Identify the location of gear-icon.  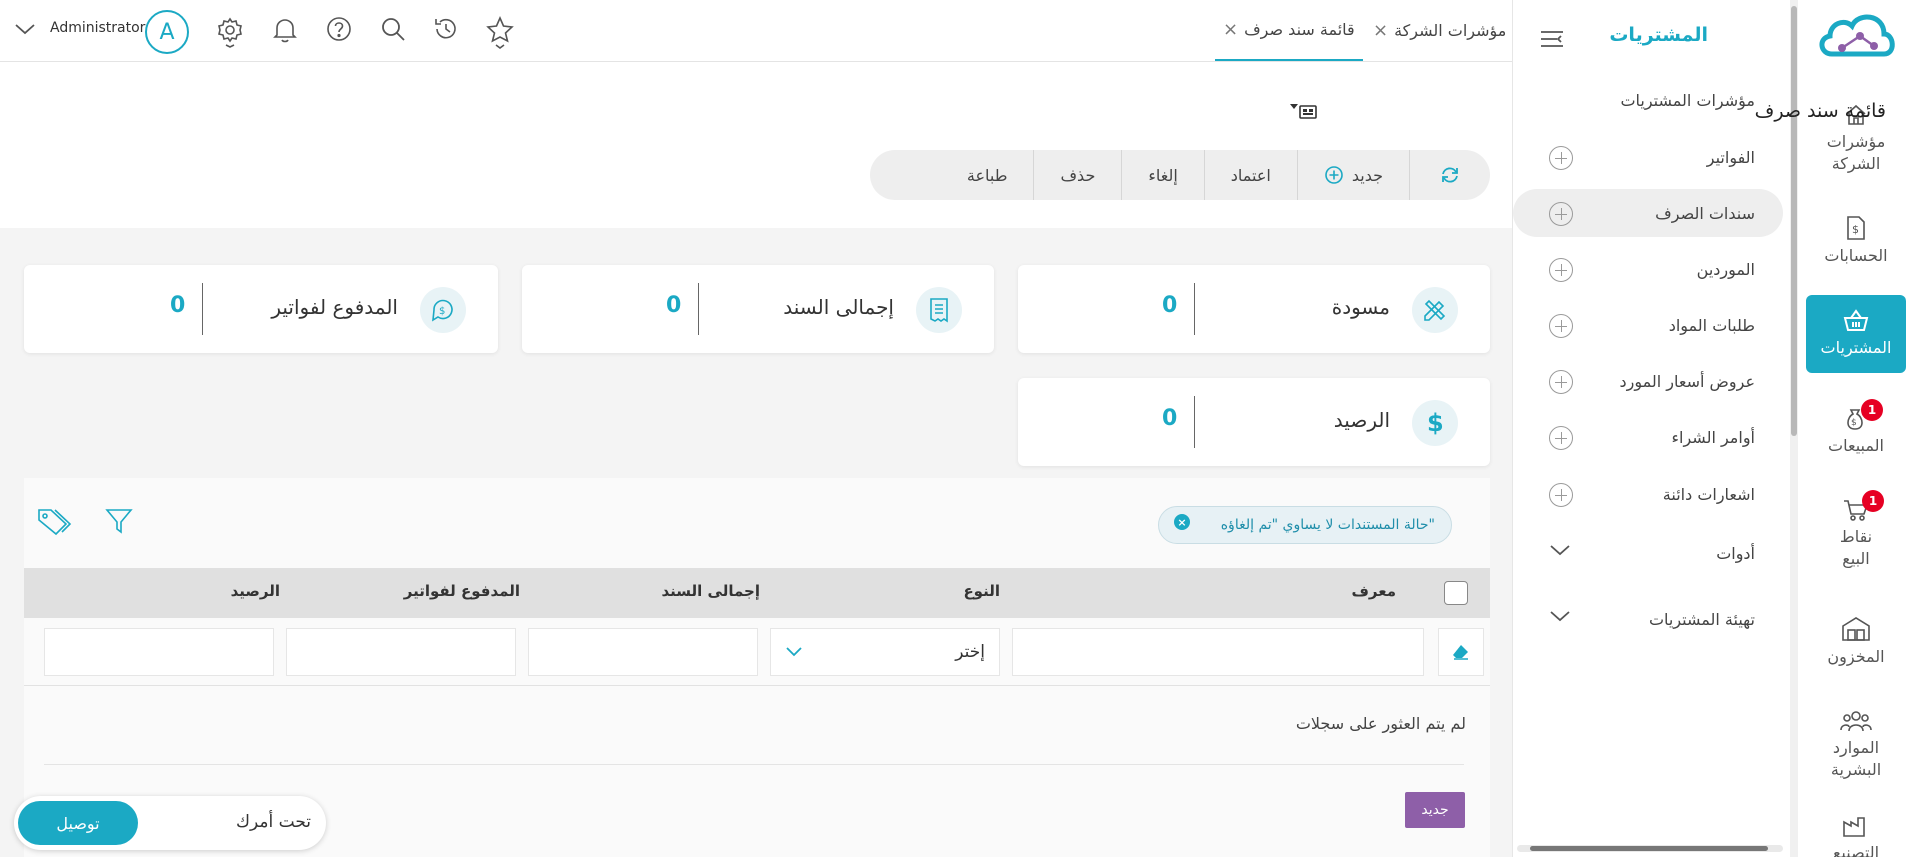
(230, 32).